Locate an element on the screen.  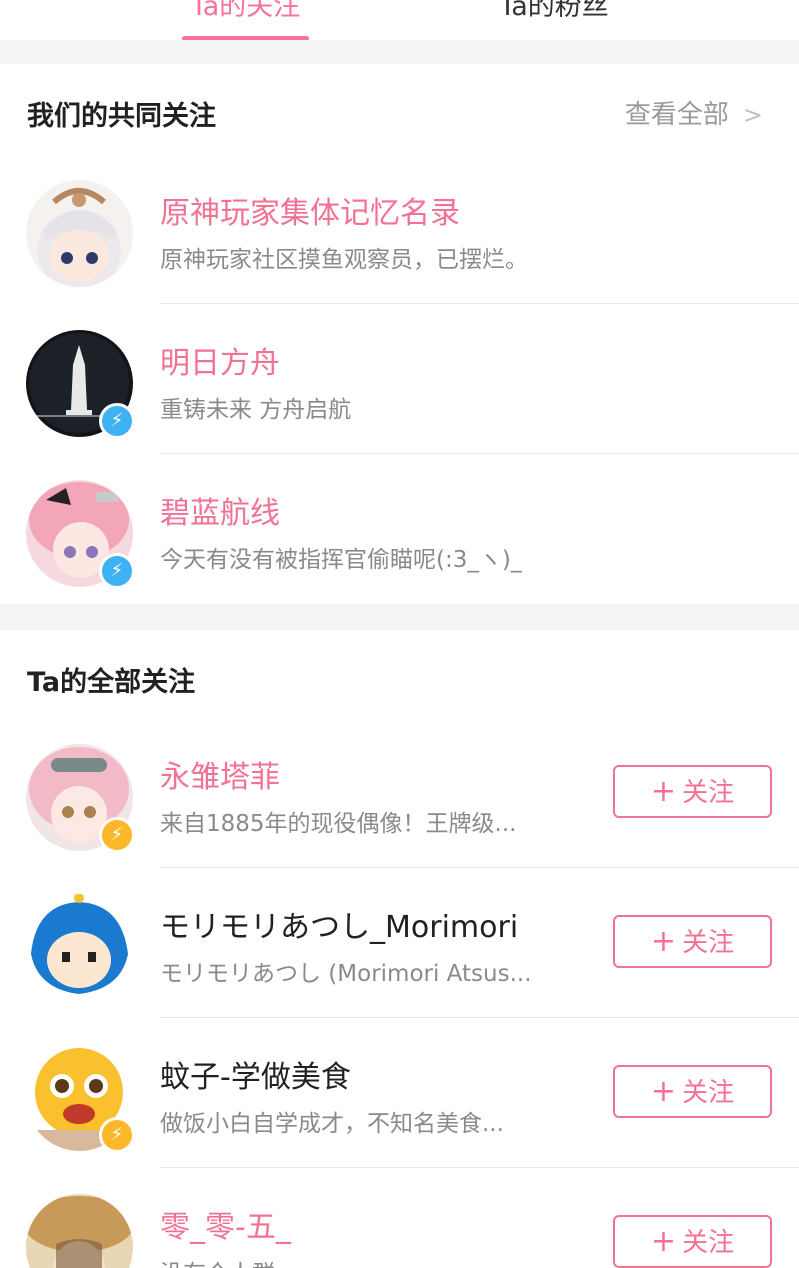
avatar-morimori-image is located at coordinates (79, 947).